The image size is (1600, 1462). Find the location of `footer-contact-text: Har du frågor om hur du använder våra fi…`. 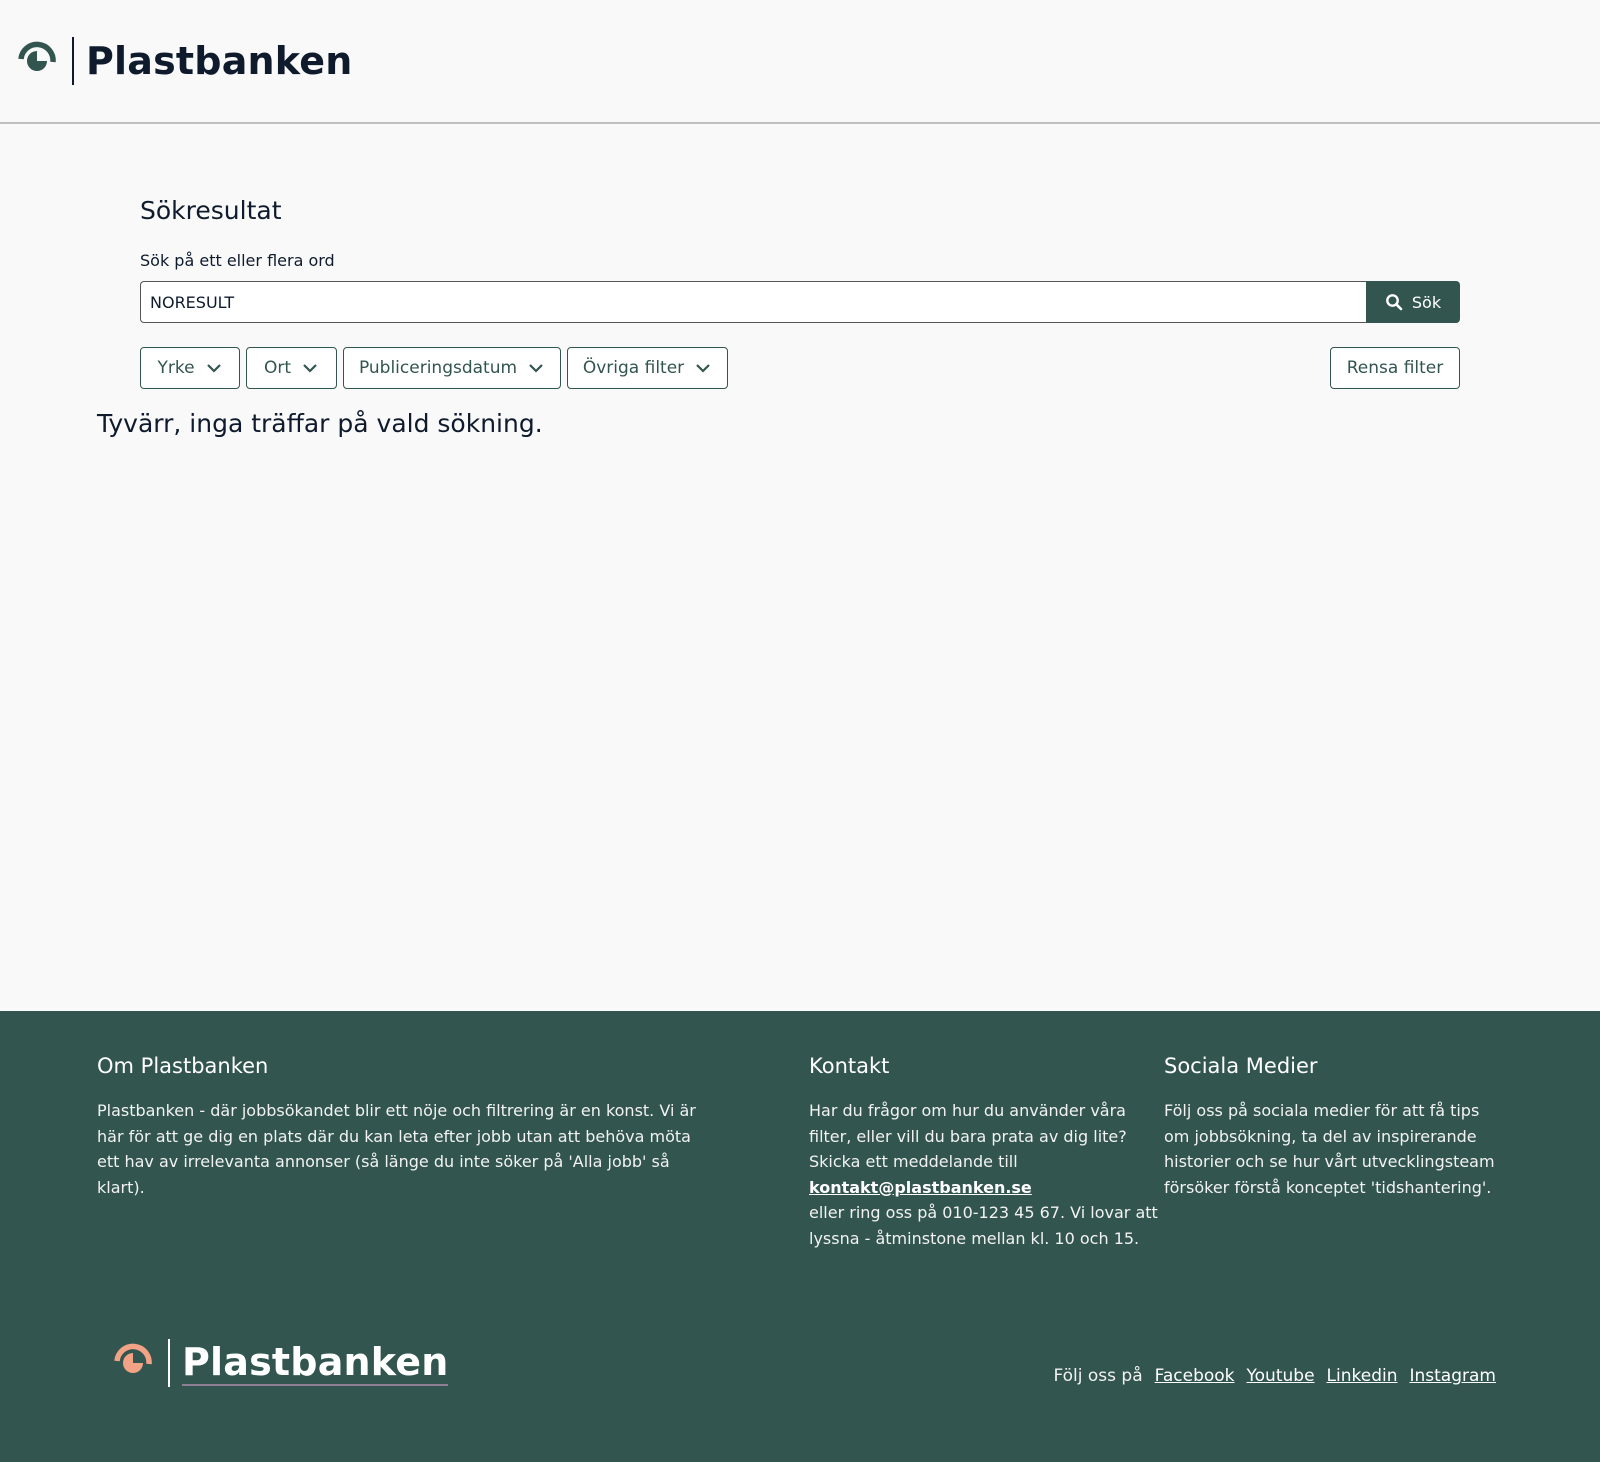

footer-contact-text: Har du frågor om hur du använder våra fi… is located at coordinates (984, 1174).